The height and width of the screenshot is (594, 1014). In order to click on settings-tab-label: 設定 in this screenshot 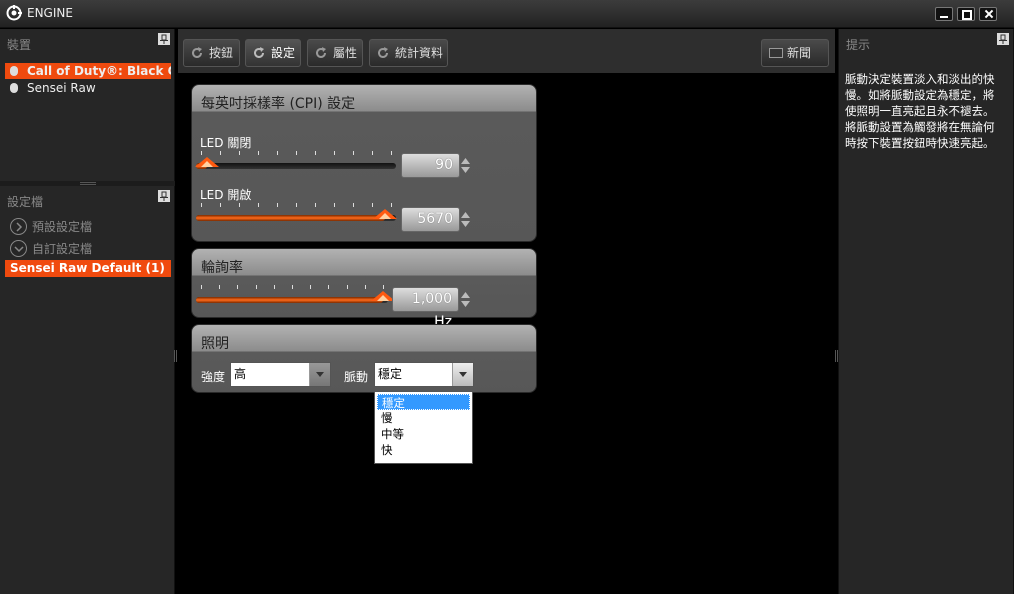, I will do `click(283, 53)`.